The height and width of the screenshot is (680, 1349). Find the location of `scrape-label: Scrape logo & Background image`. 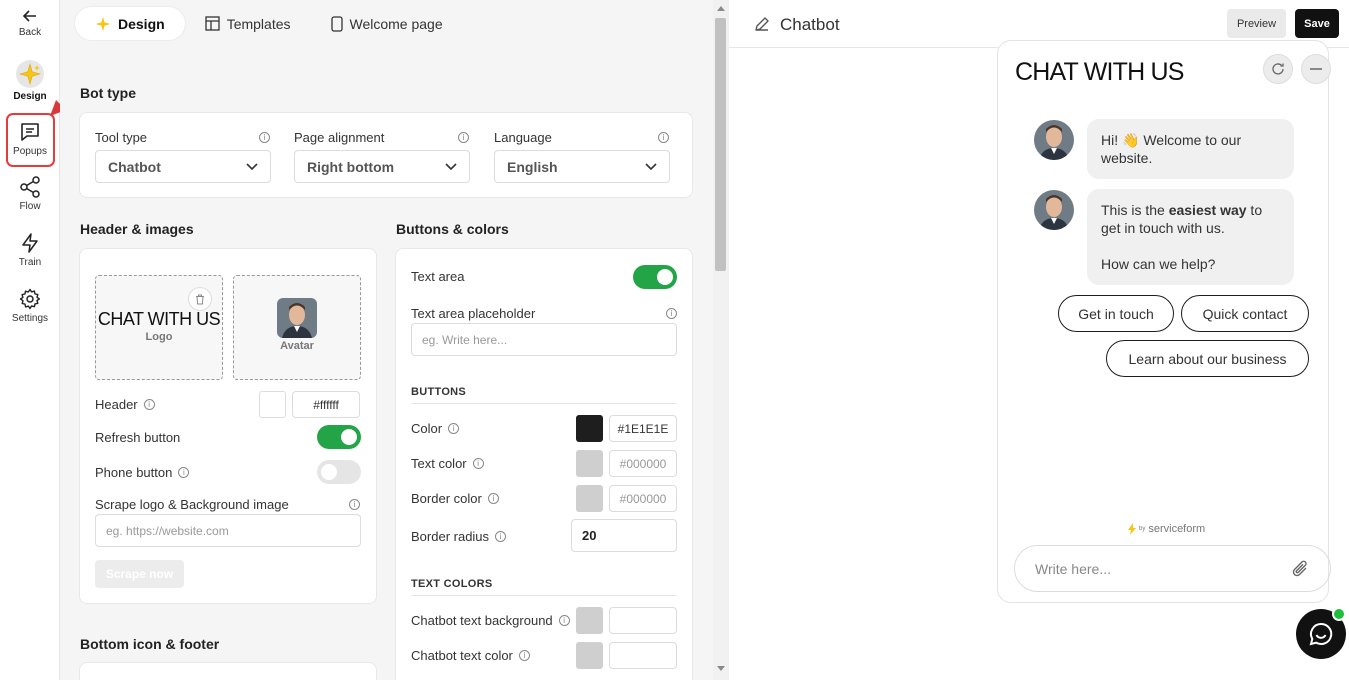

scrape-label: Scrape logo & Background image is located at coordinates (192, 504).